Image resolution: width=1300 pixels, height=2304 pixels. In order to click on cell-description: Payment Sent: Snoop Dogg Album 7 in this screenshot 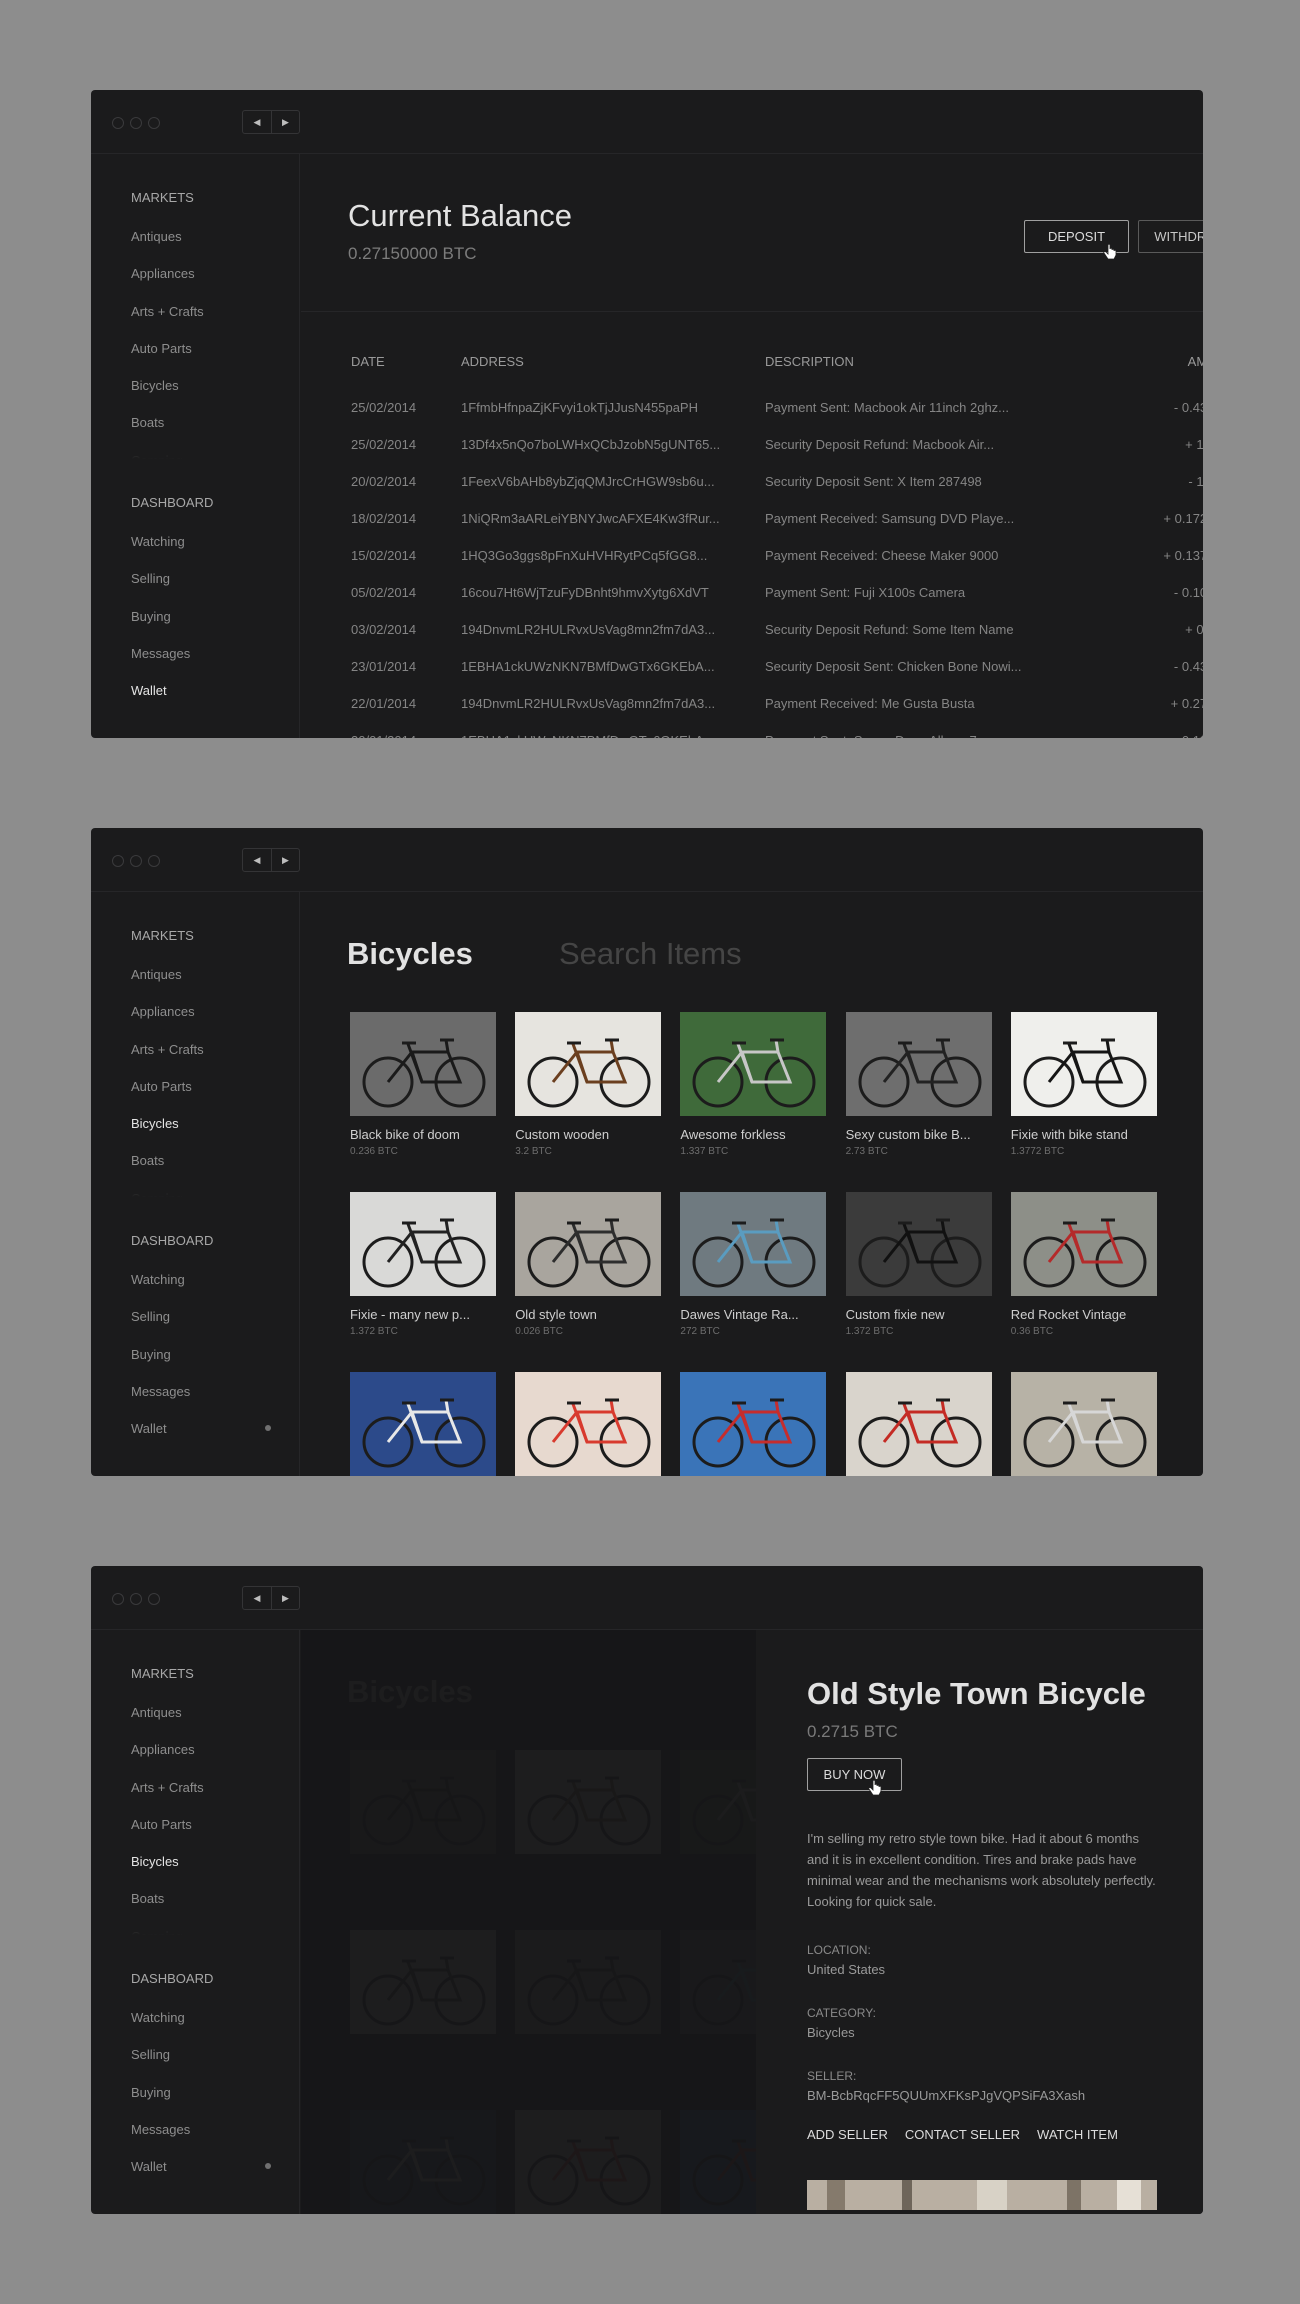, I will do `click(904, 735)`.